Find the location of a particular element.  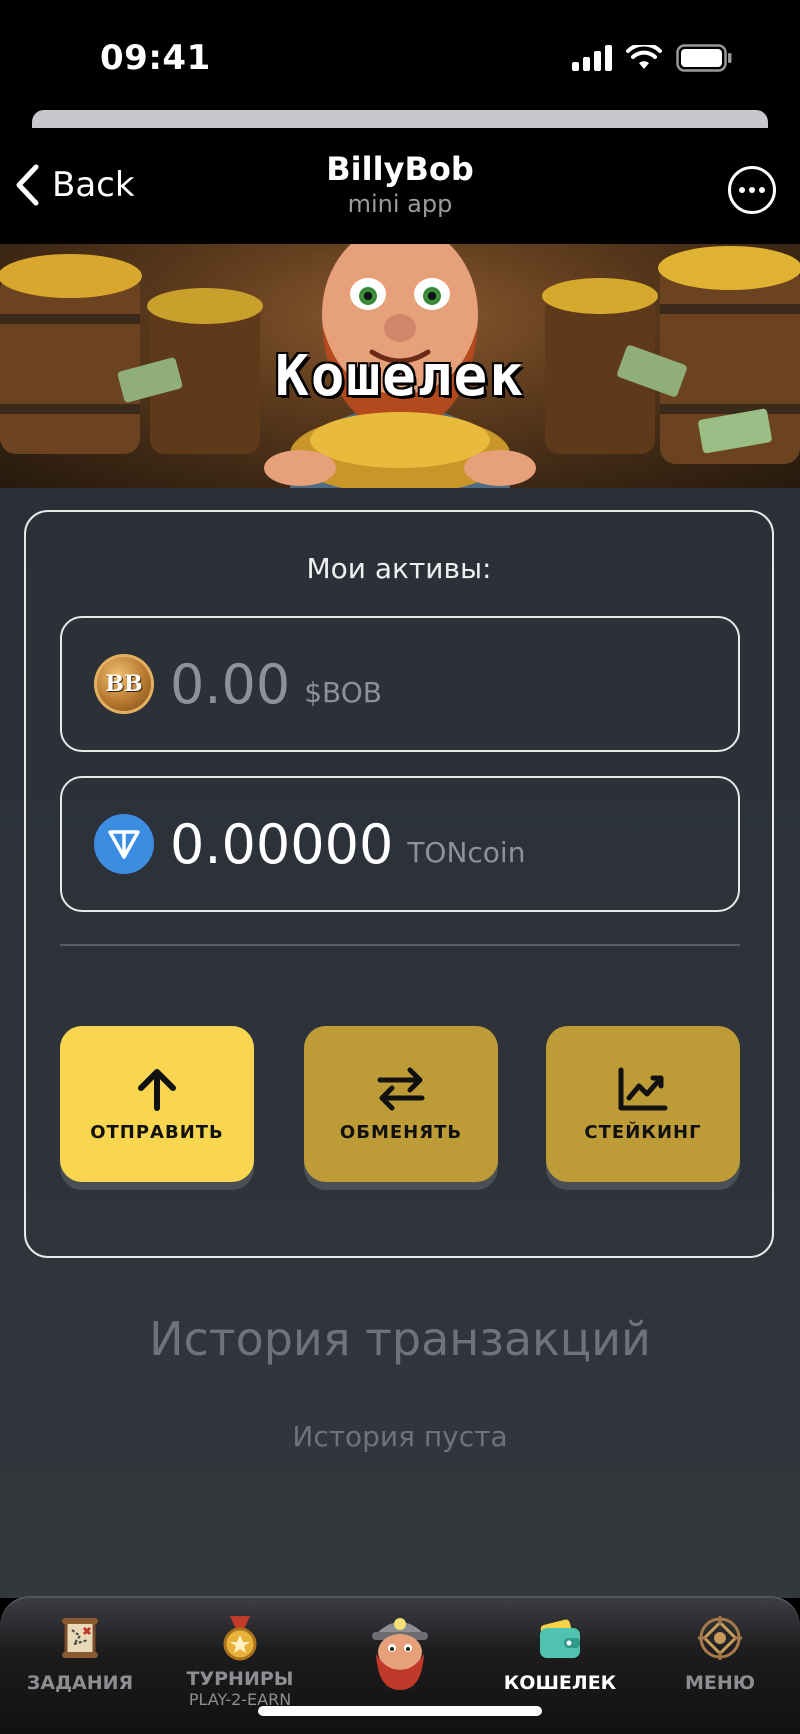

home-indicator is located at coordinates (400, 1711).